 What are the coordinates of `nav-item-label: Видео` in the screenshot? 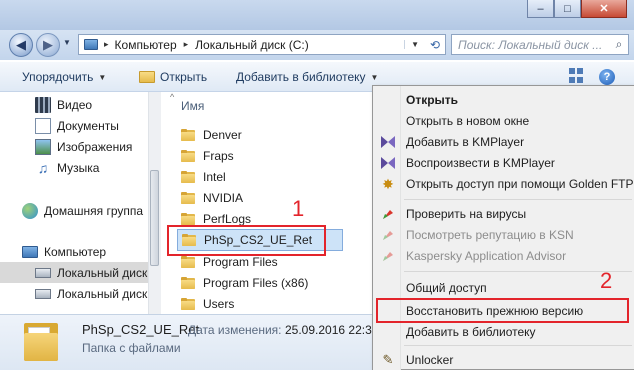 It's located at (75, 104).